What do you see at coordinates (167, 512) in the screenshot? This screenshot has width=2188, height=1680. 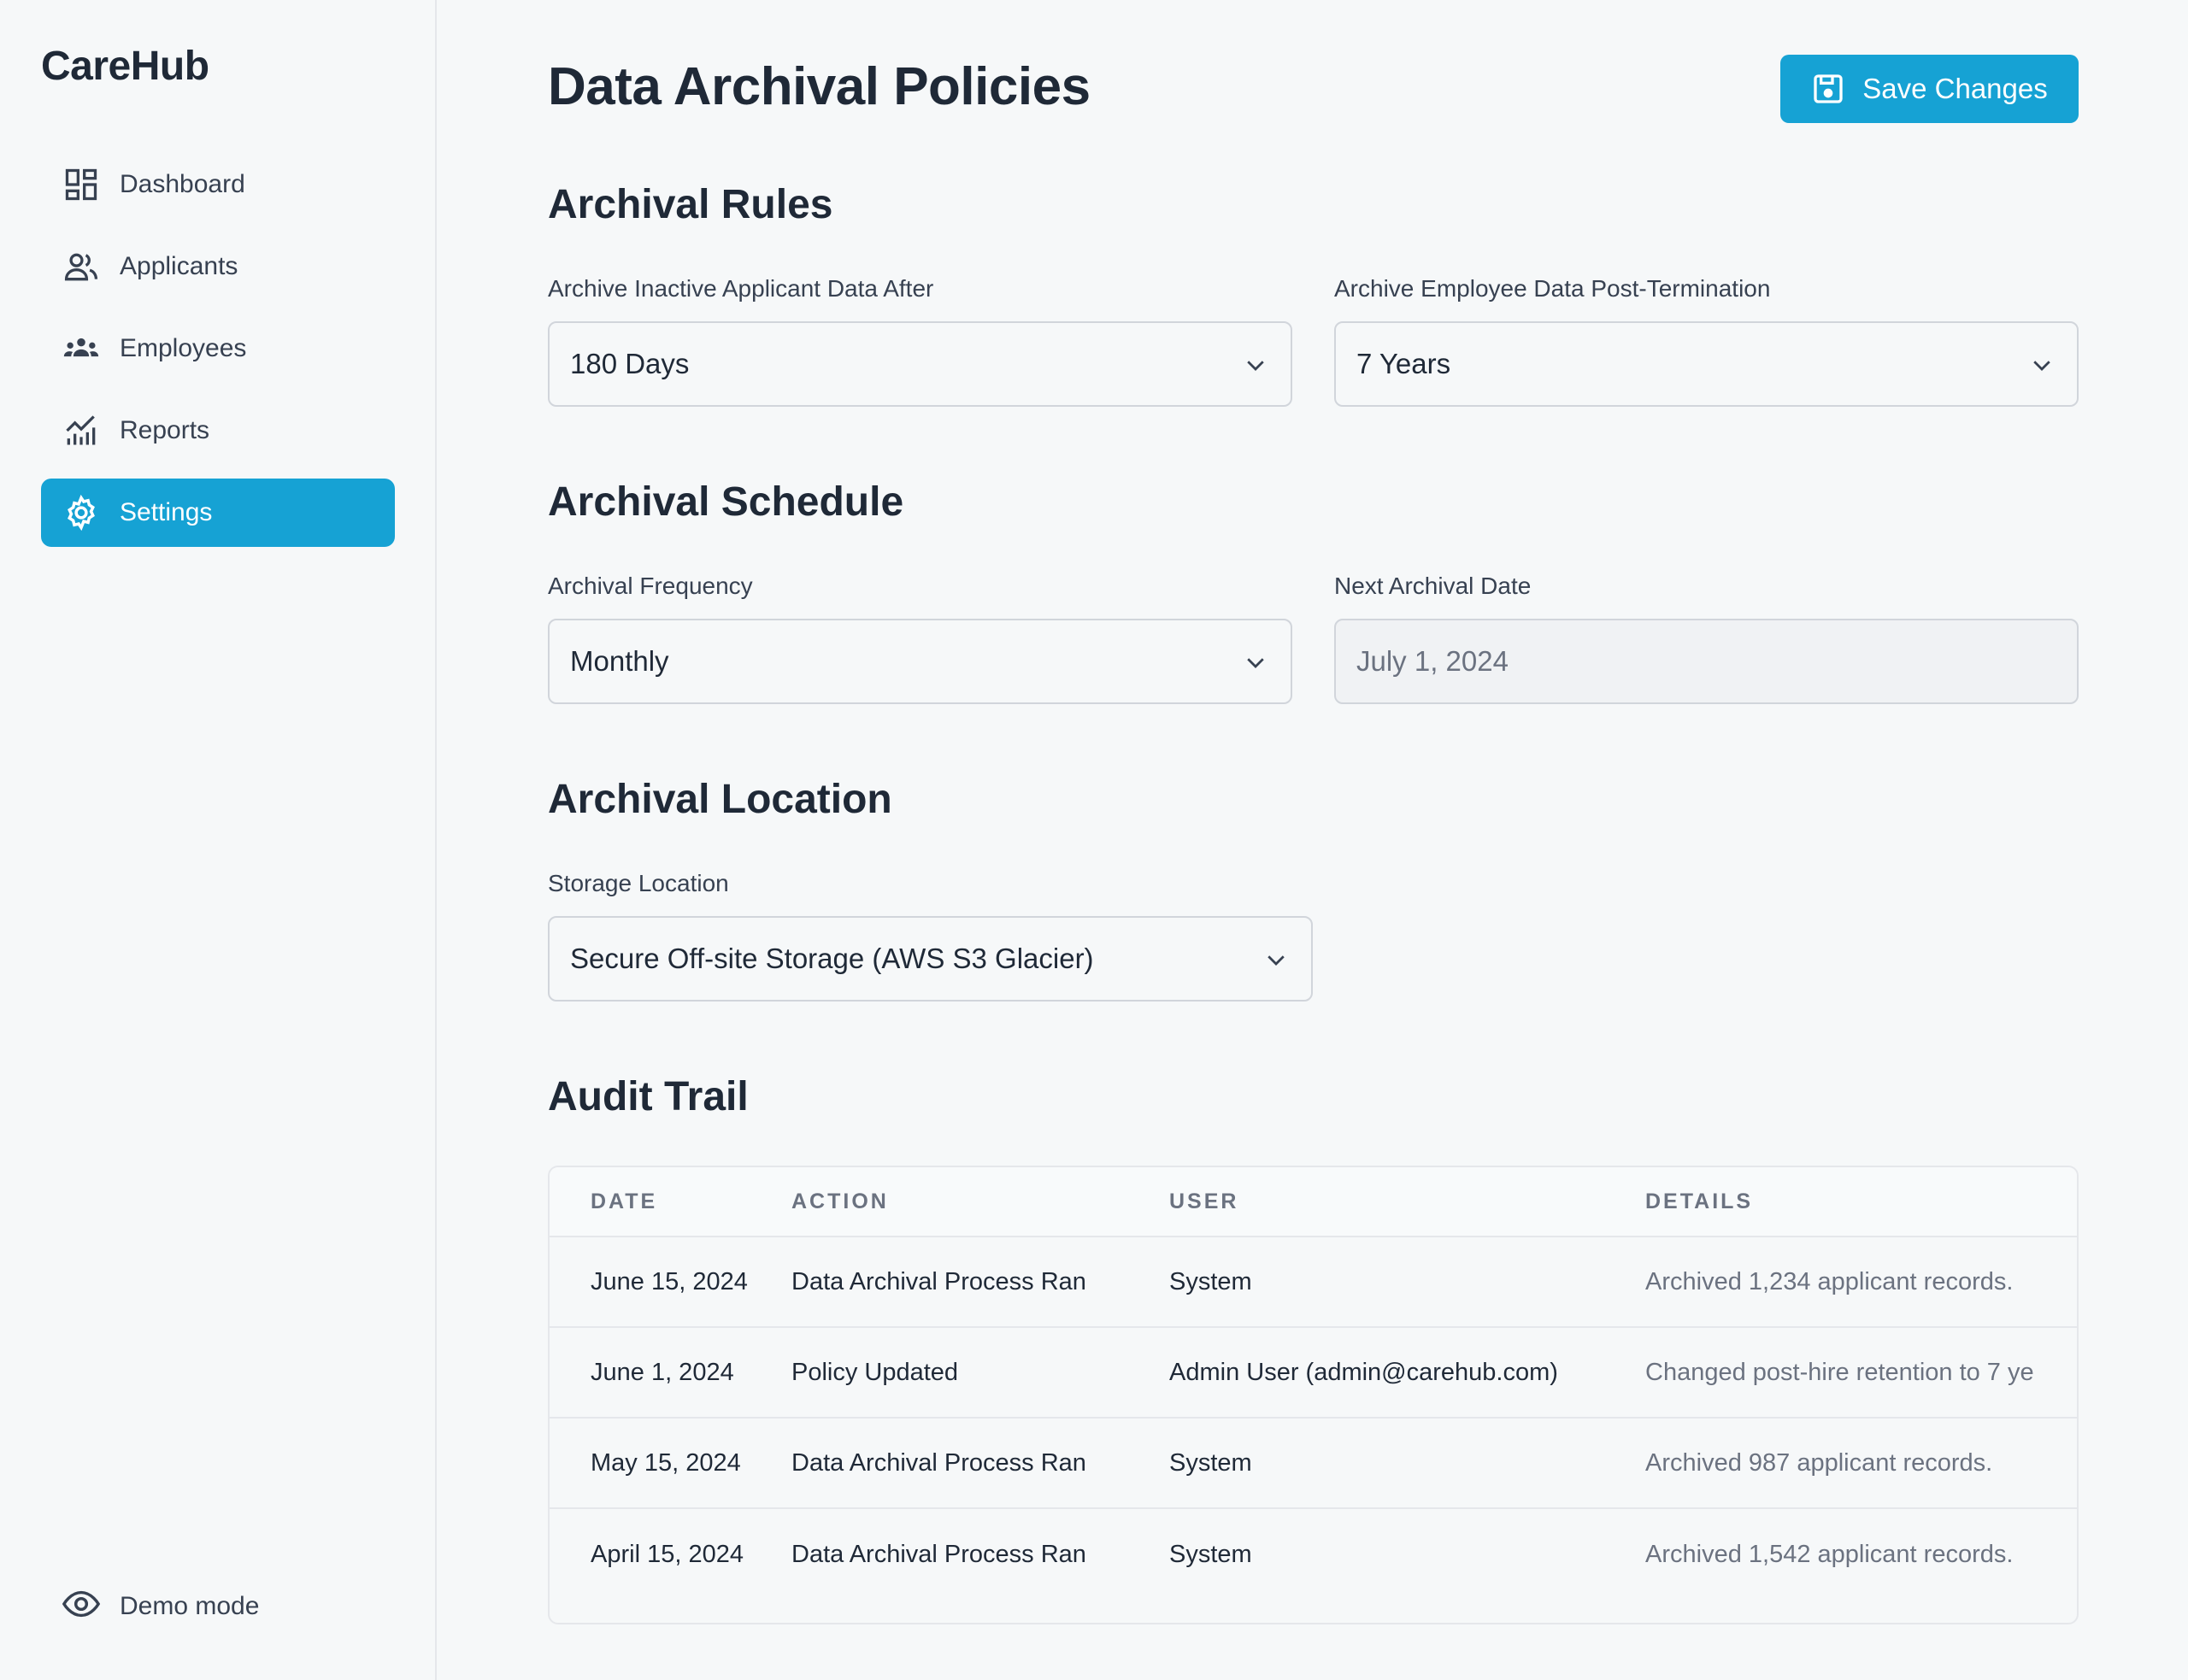 I see `sidebar-item-label: Settings` at bounding box center [167, 512].